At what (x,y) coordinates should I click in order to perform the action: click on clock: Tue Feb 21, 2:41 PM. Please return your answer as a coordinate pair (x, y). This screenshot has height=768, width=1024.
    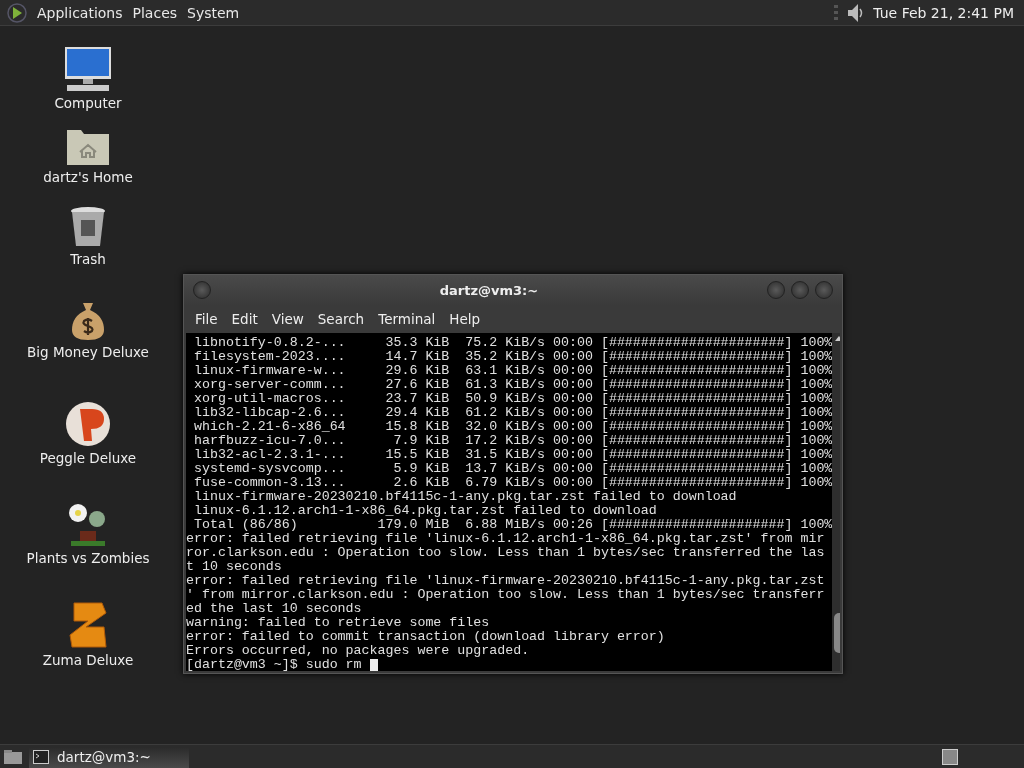
    Looking at the image, I should click on (945, 12).